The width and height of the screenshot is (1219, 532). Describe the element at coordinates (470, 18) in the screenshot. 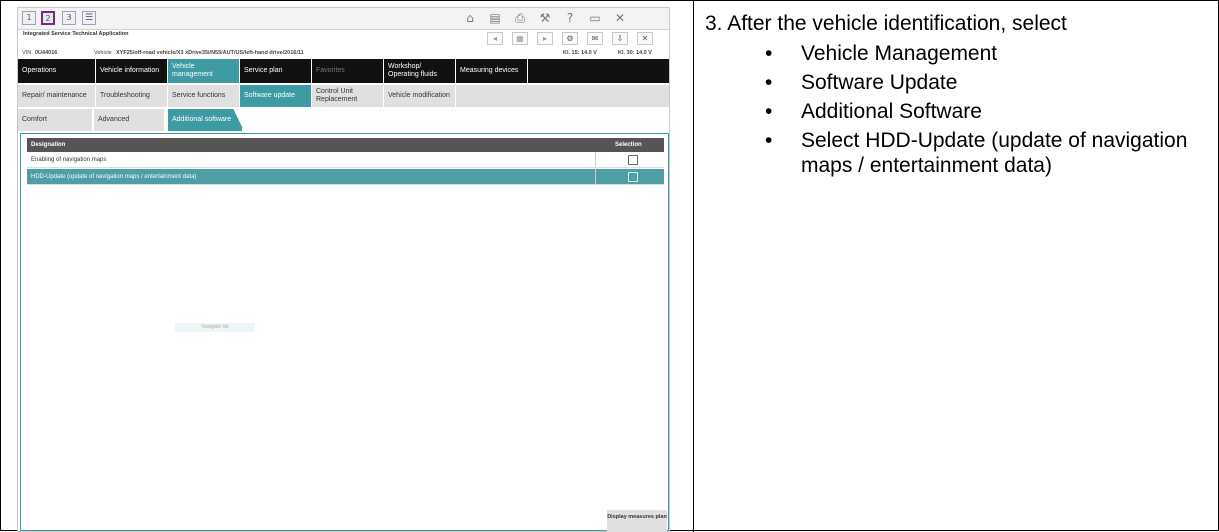

I see `home-icon: ⌂` at that location.